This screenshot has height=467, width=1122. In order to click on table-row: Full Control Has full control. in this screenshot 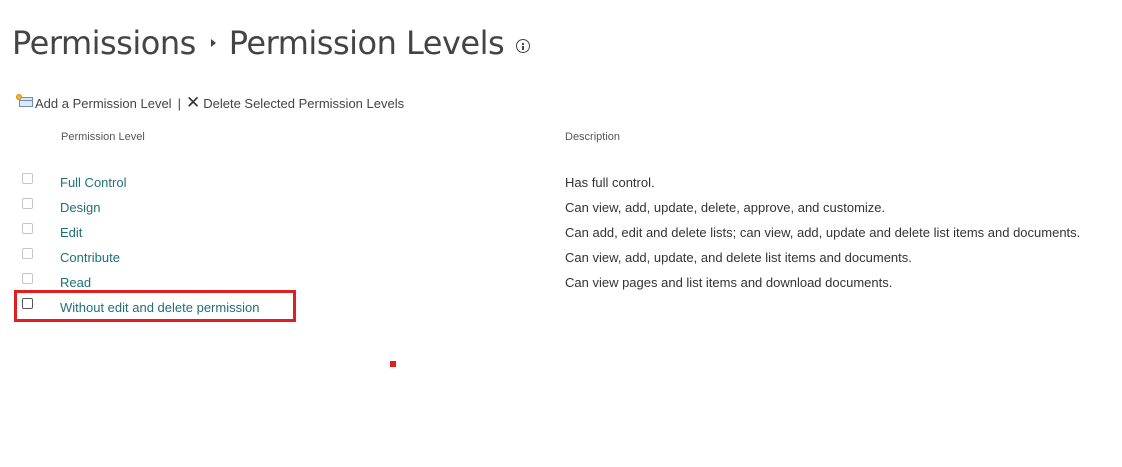, I will do `click(561, 182)`.